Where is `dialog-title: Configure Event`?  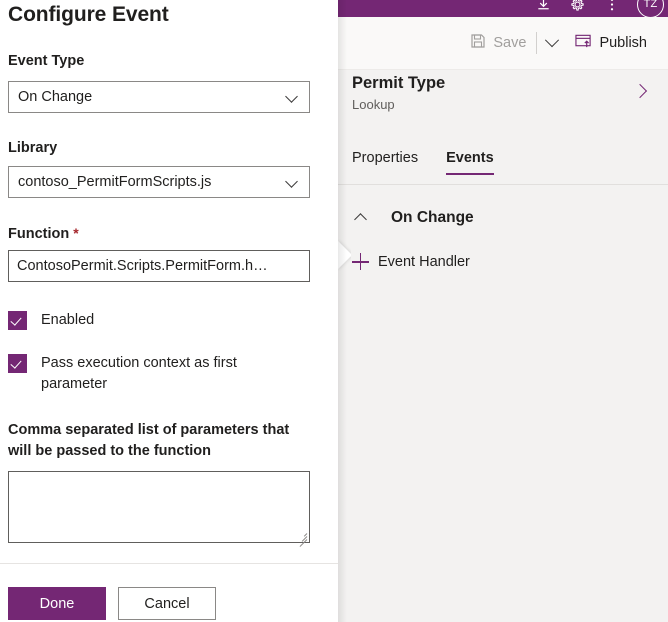
dialog-title: Configure Event is located at coordinates (88, 14).